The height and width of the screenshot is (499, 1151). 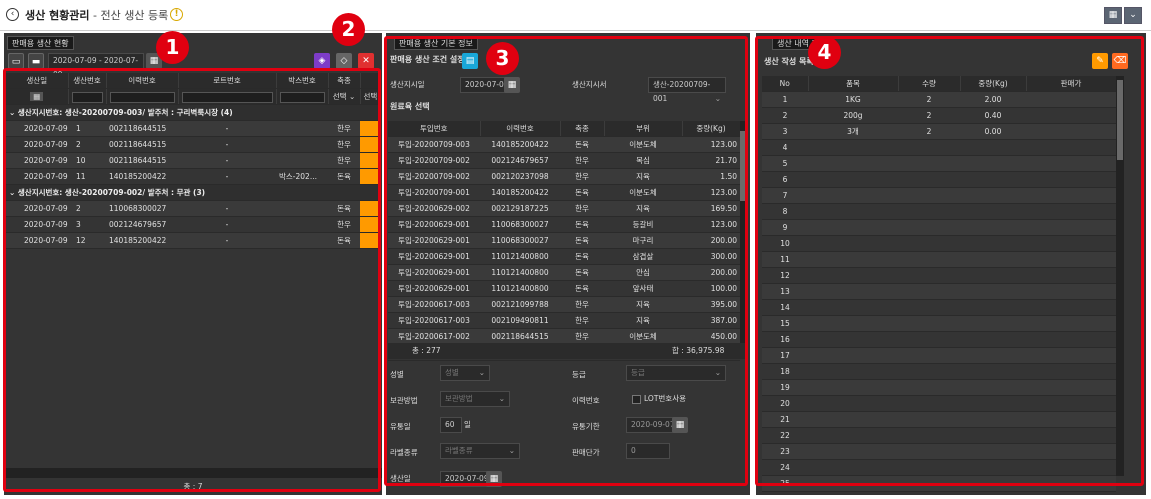 I want to click on col-header: 품목, so click(x=853, y=84).